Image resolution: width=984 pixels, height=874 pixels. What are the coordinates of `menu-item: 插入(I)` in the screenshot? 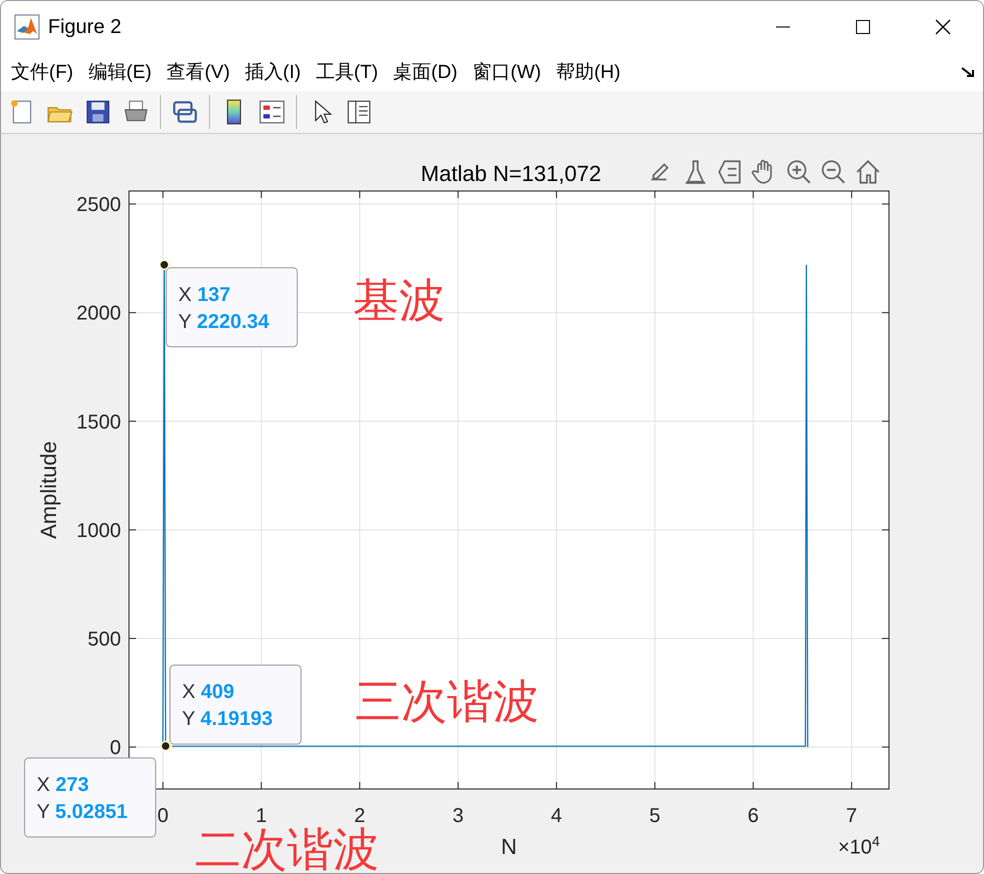 It's located at (272, 72).